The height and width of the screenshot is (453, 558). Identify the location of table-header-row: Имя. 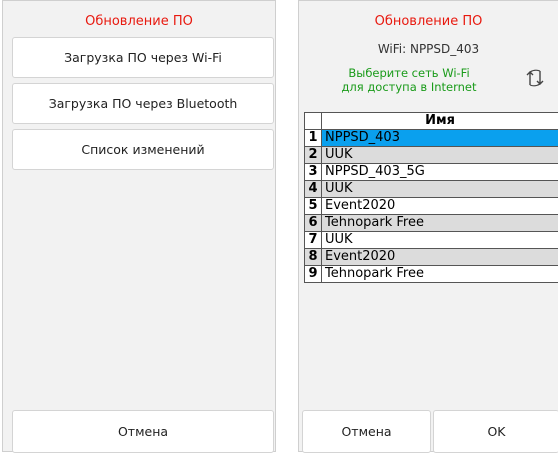
(431, 121).